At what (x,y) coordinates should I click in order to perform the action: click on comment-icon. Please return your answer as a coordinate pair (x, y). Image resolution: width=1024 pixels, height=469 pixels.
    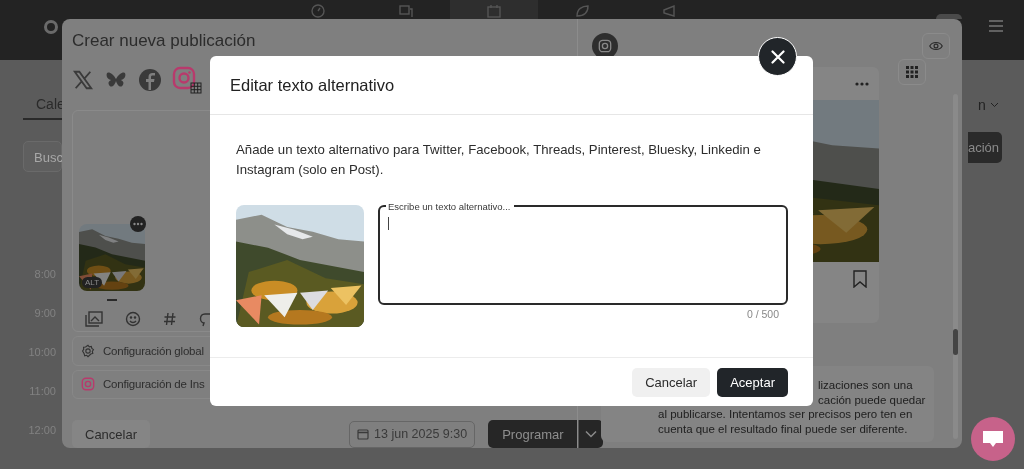
    Looking at the image, I should click on (205, 319).